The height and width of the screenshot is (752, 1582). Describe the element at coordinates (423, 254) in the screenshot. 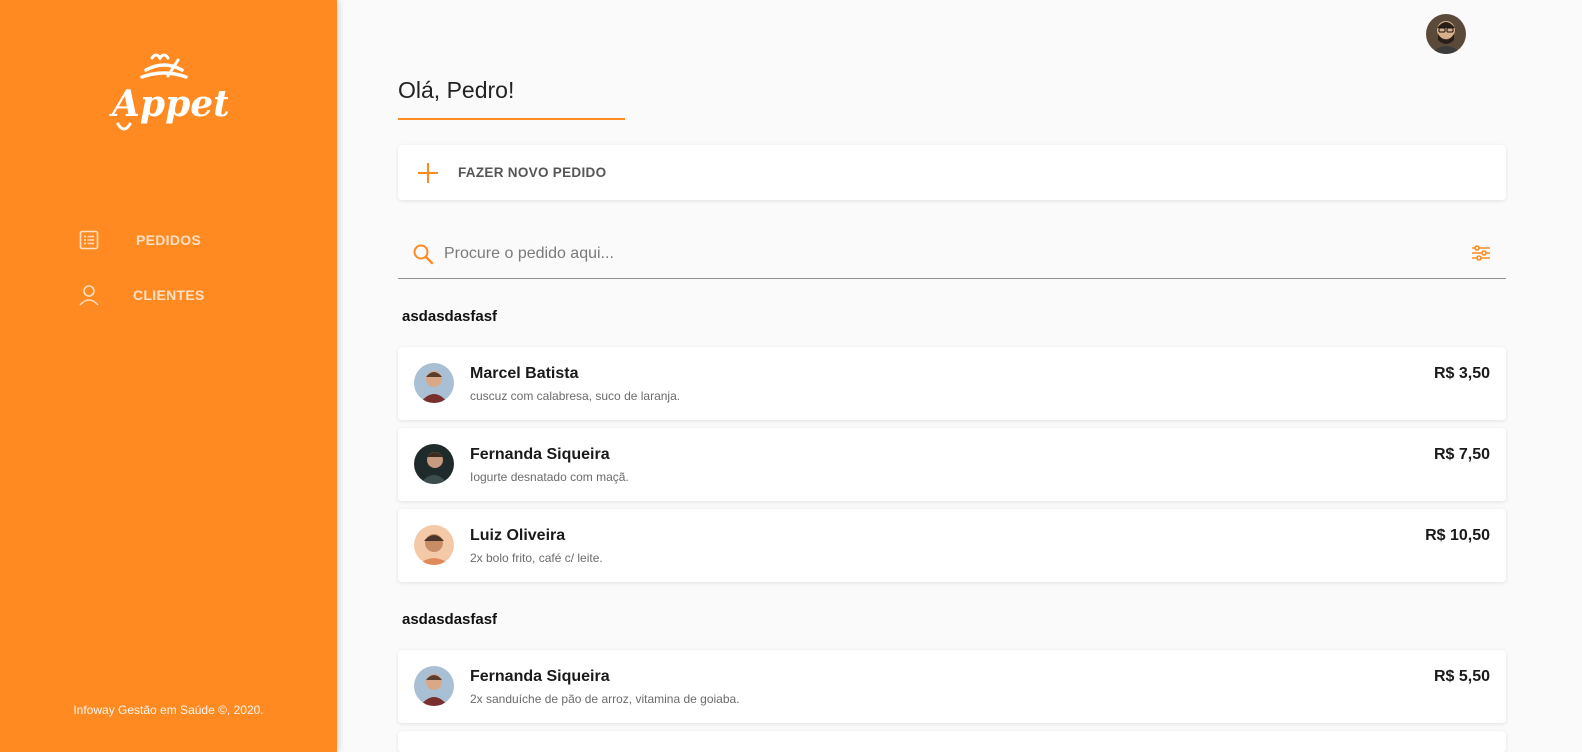

I see `search-icon` at that location.